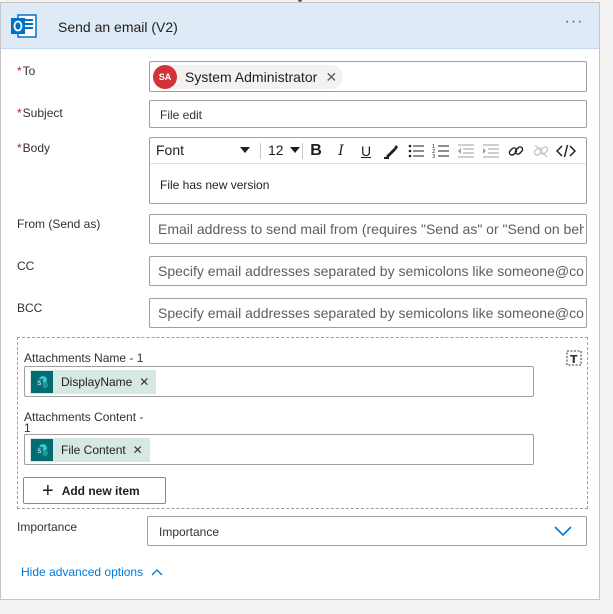 The width and height of the screenshot is (613, 614). What do you see at coordinates (368, 76) in the screenshot?
I see `to-field: SA System Administrator ✕` at bounding box center [368, 76].